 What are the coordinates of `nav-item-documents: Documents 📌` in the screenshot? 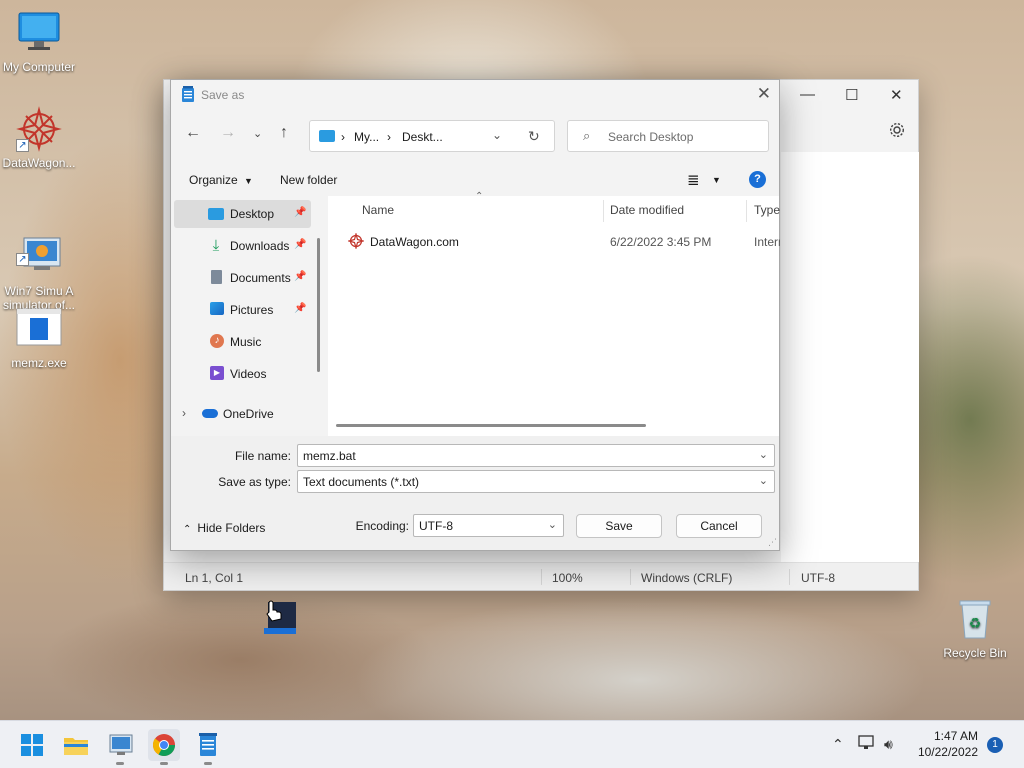 It's located at (242, 278).